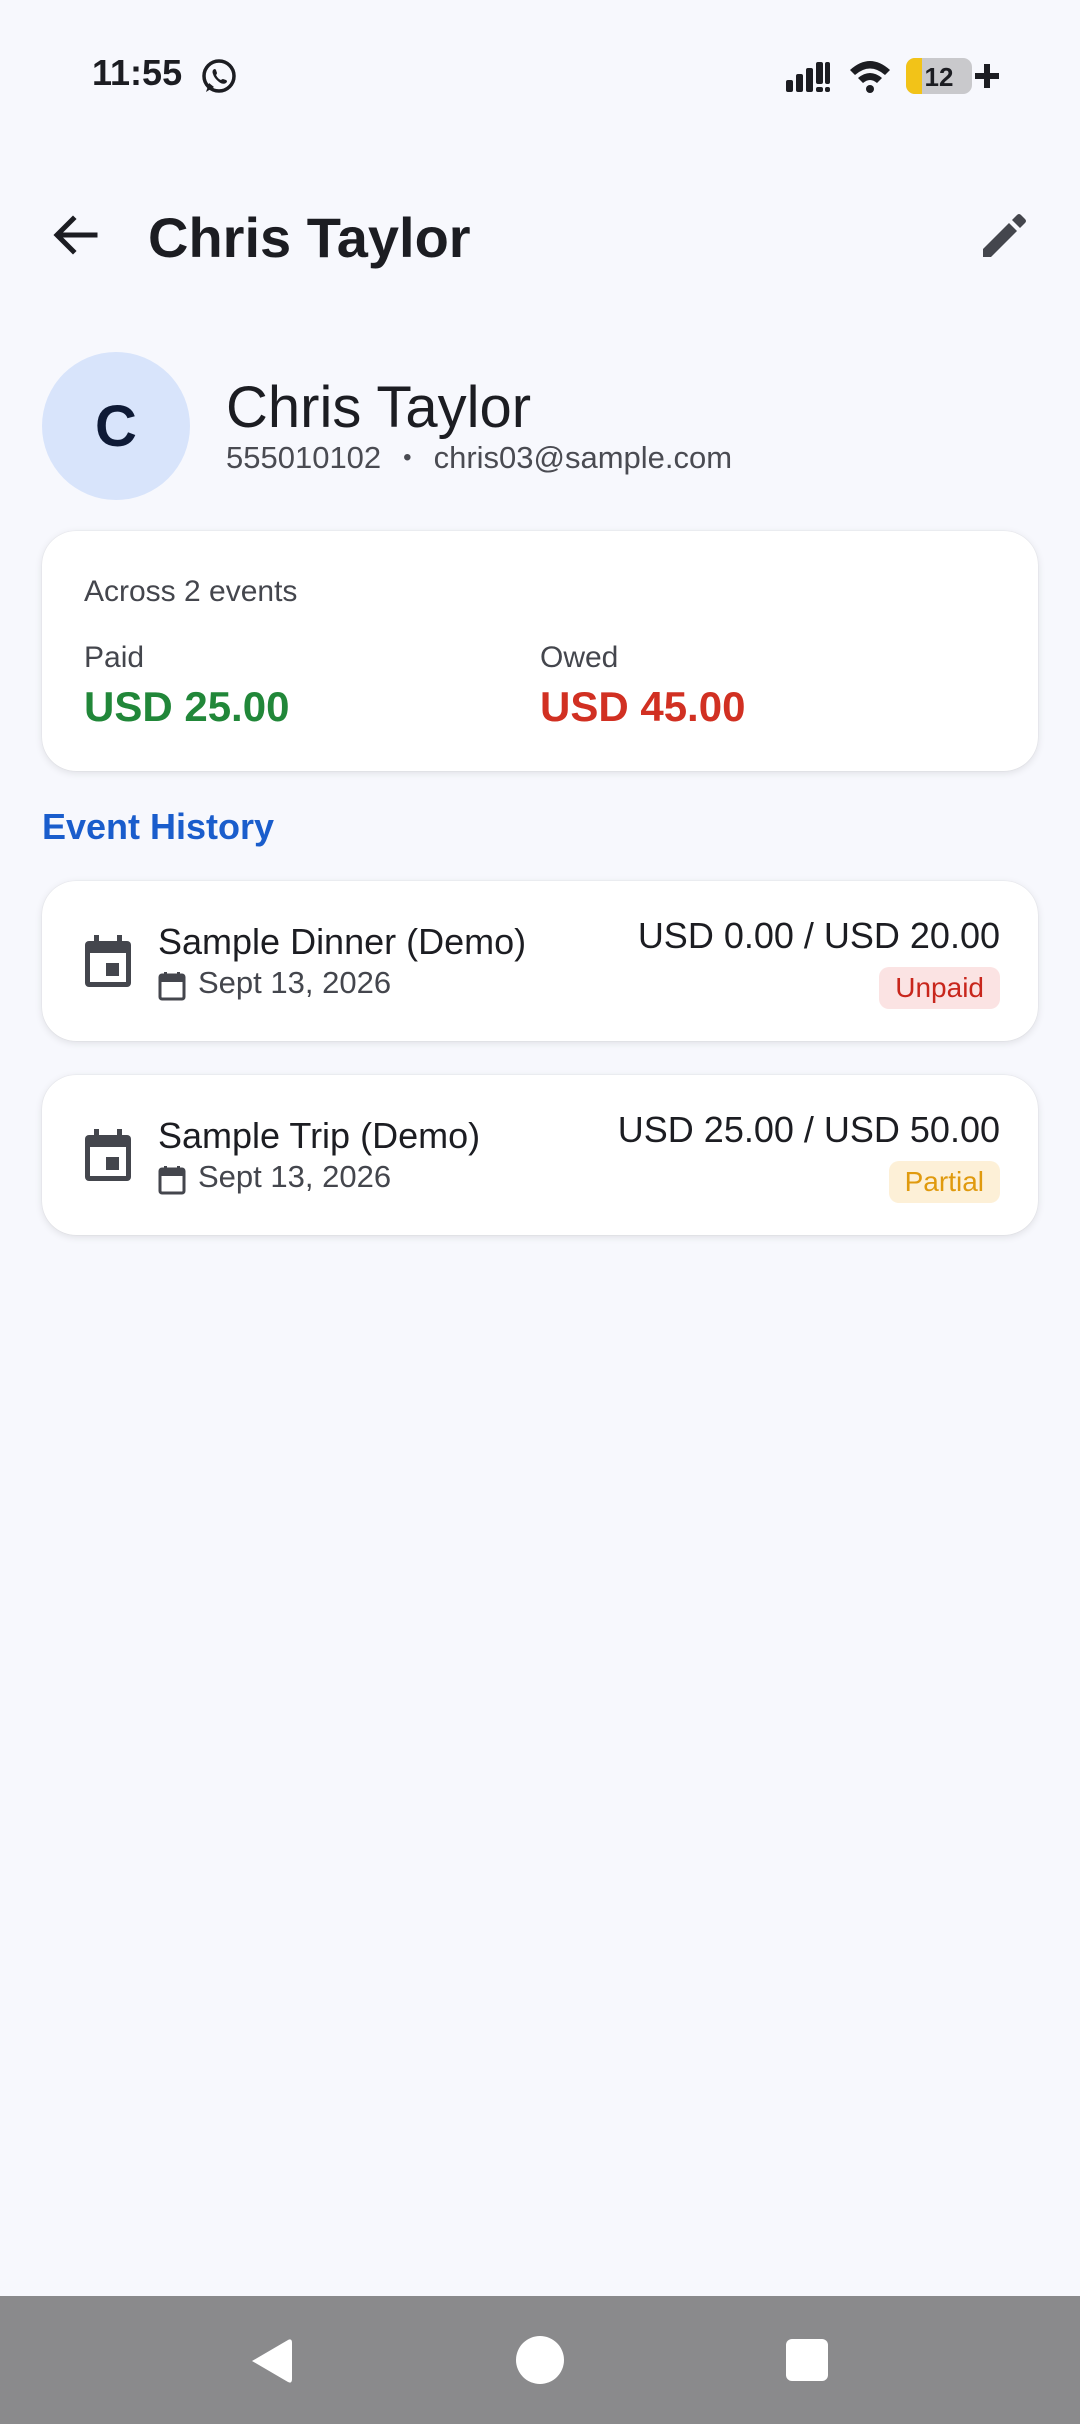 The height and width of the screenshot is (2424, 1080). I want to click on profile-contact-line: 555010102 • chris03@sample.com, so click(479, 458).